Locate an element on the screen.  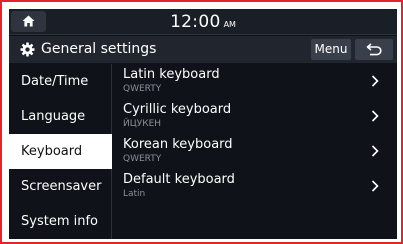
sidebar-item-date-time: Date/Time is located at coordinates (60, 81).